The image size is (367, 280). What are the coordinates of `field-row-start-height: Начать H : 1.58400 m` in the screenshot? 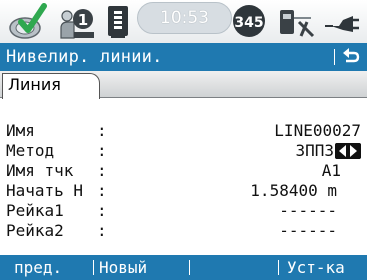 It's located at (183, 191).